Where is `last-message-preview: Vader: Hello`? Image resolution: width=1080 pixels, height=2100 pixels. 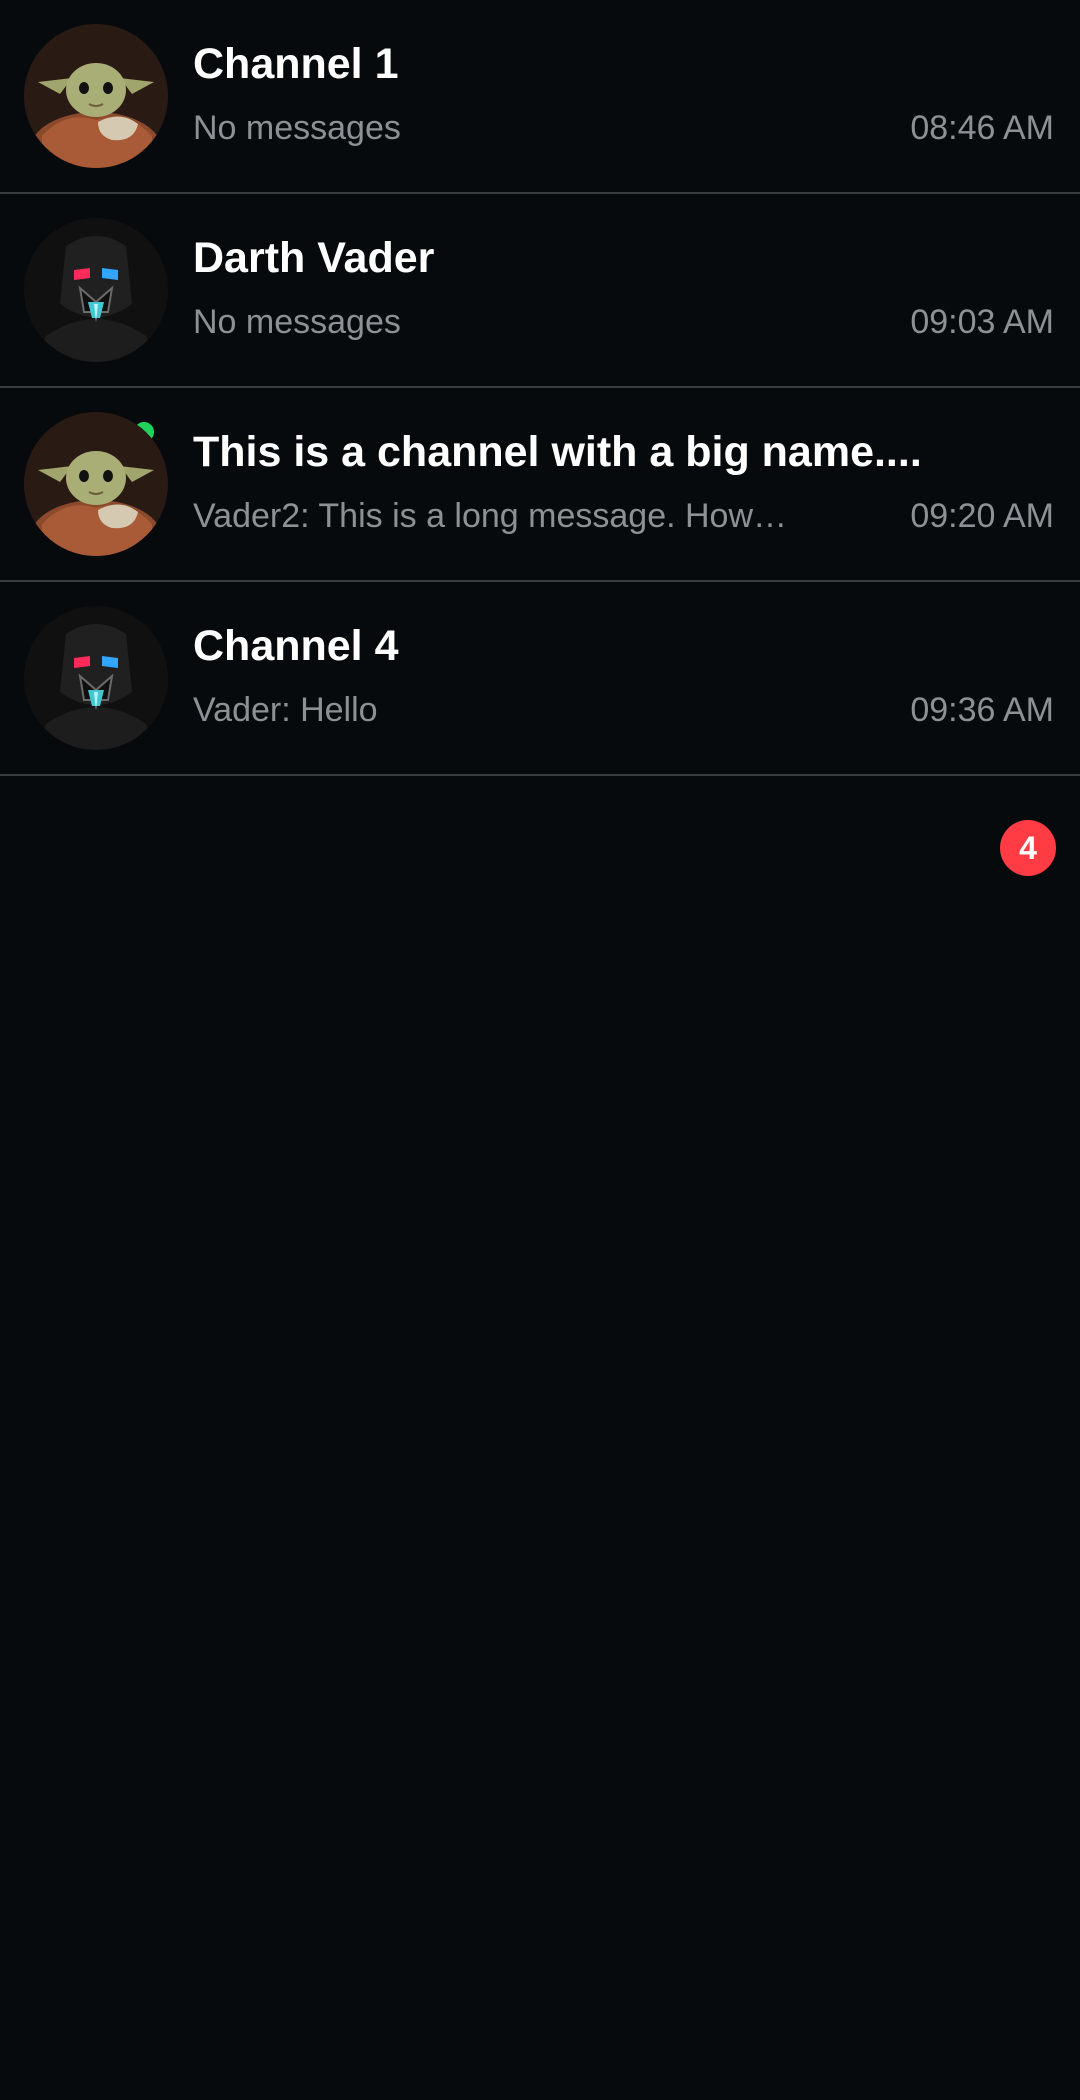 last-message-preview: Vader: Hello is located at coordinates (285, 710).